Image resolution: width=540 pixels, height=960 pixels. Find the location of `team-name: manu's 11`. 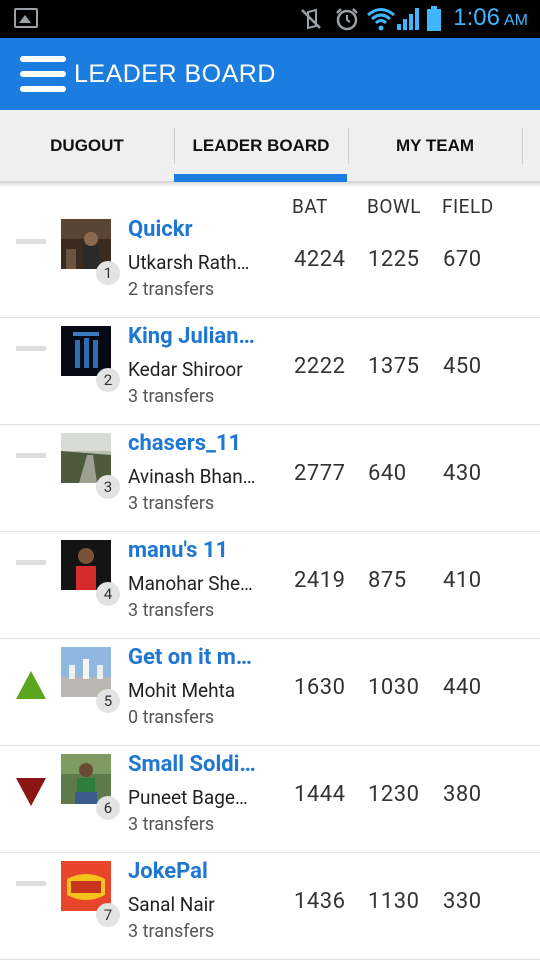

team-name: manu's 11 is located at coordinates (178, 550).